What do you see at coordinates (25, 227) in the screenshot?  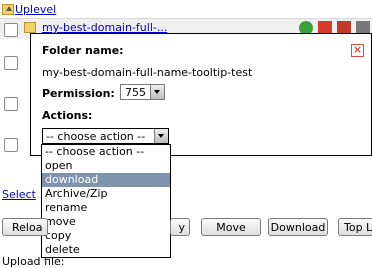 I see `reload-button: Reloa` at bounding box center [25, 227].